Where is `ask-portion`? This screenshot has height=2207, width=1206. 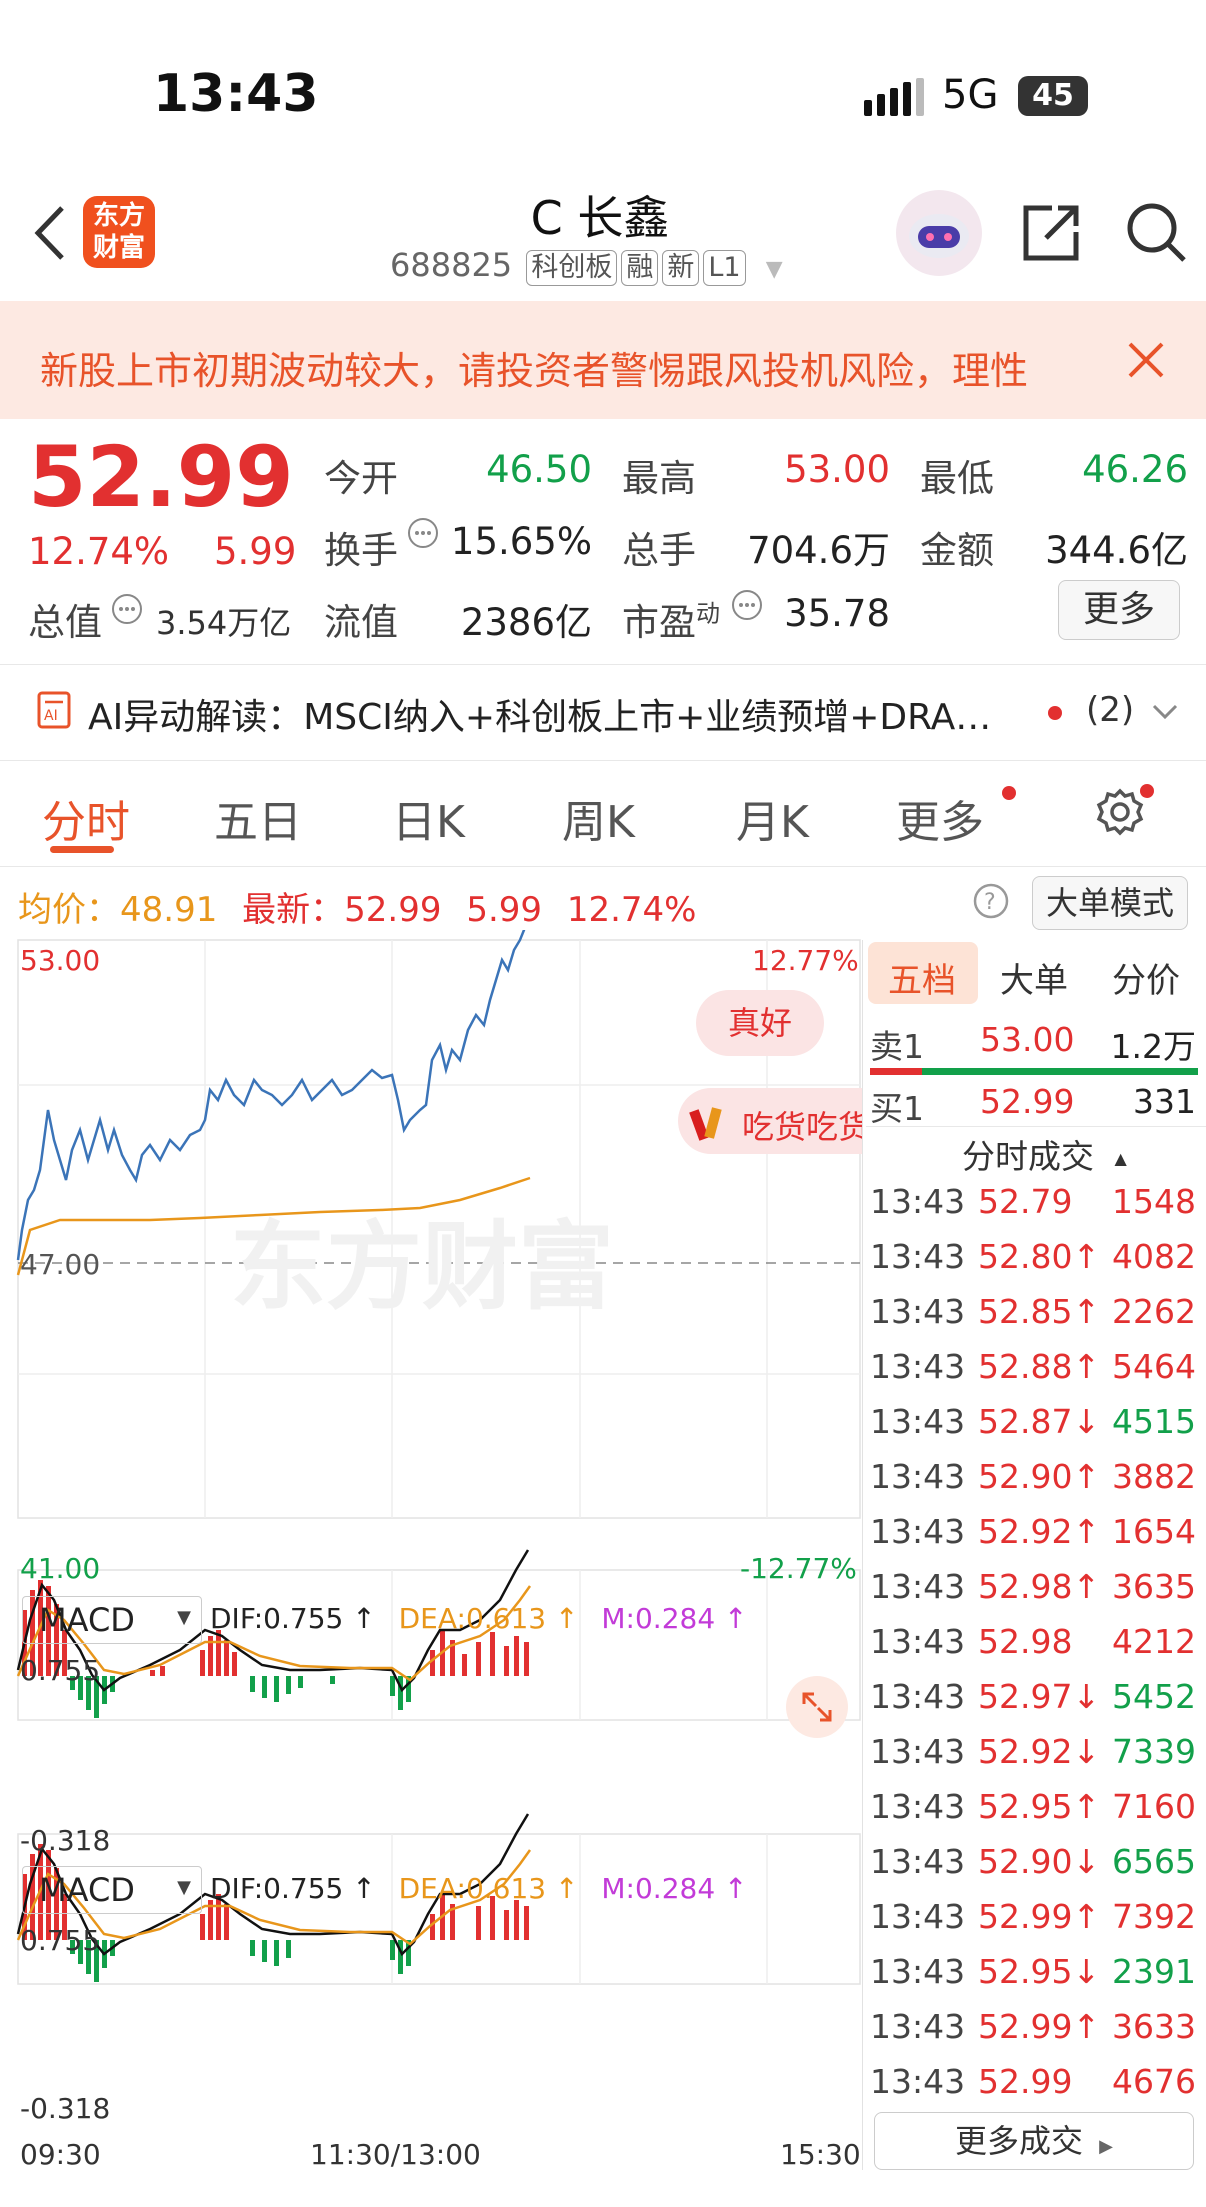 ask-portion is located at coordinates (896, 1071).